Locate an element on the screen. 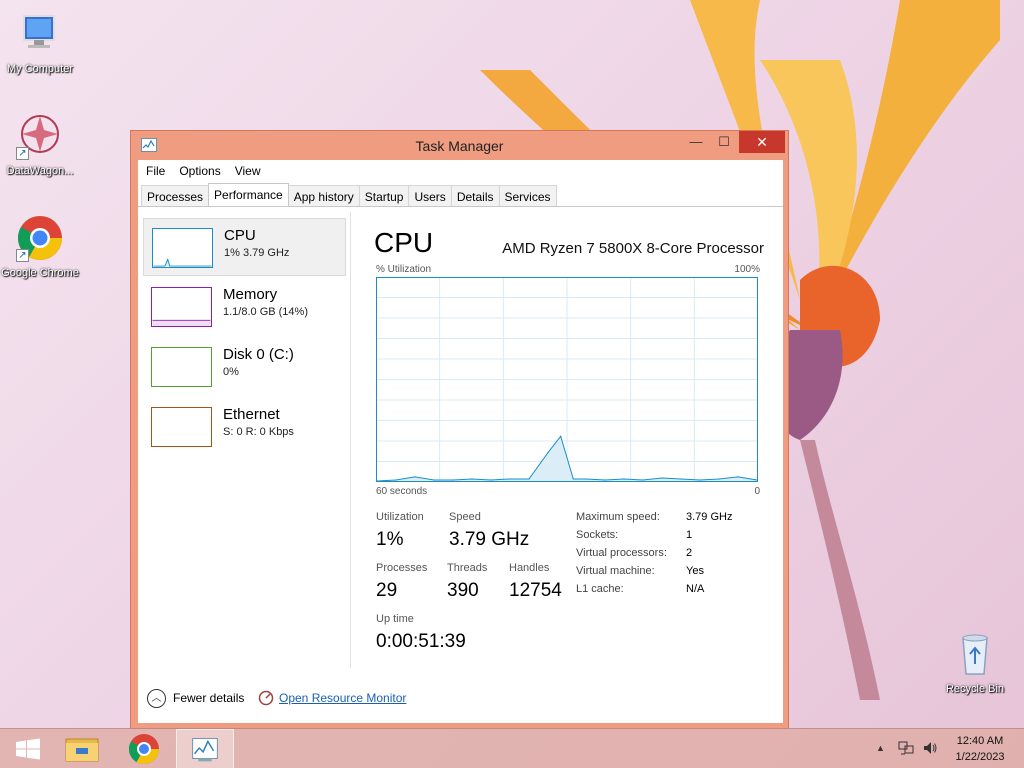 This screenshot has width=1024, height=768. ethernet-thumbnail-graph is located at coordinates (181, 427).